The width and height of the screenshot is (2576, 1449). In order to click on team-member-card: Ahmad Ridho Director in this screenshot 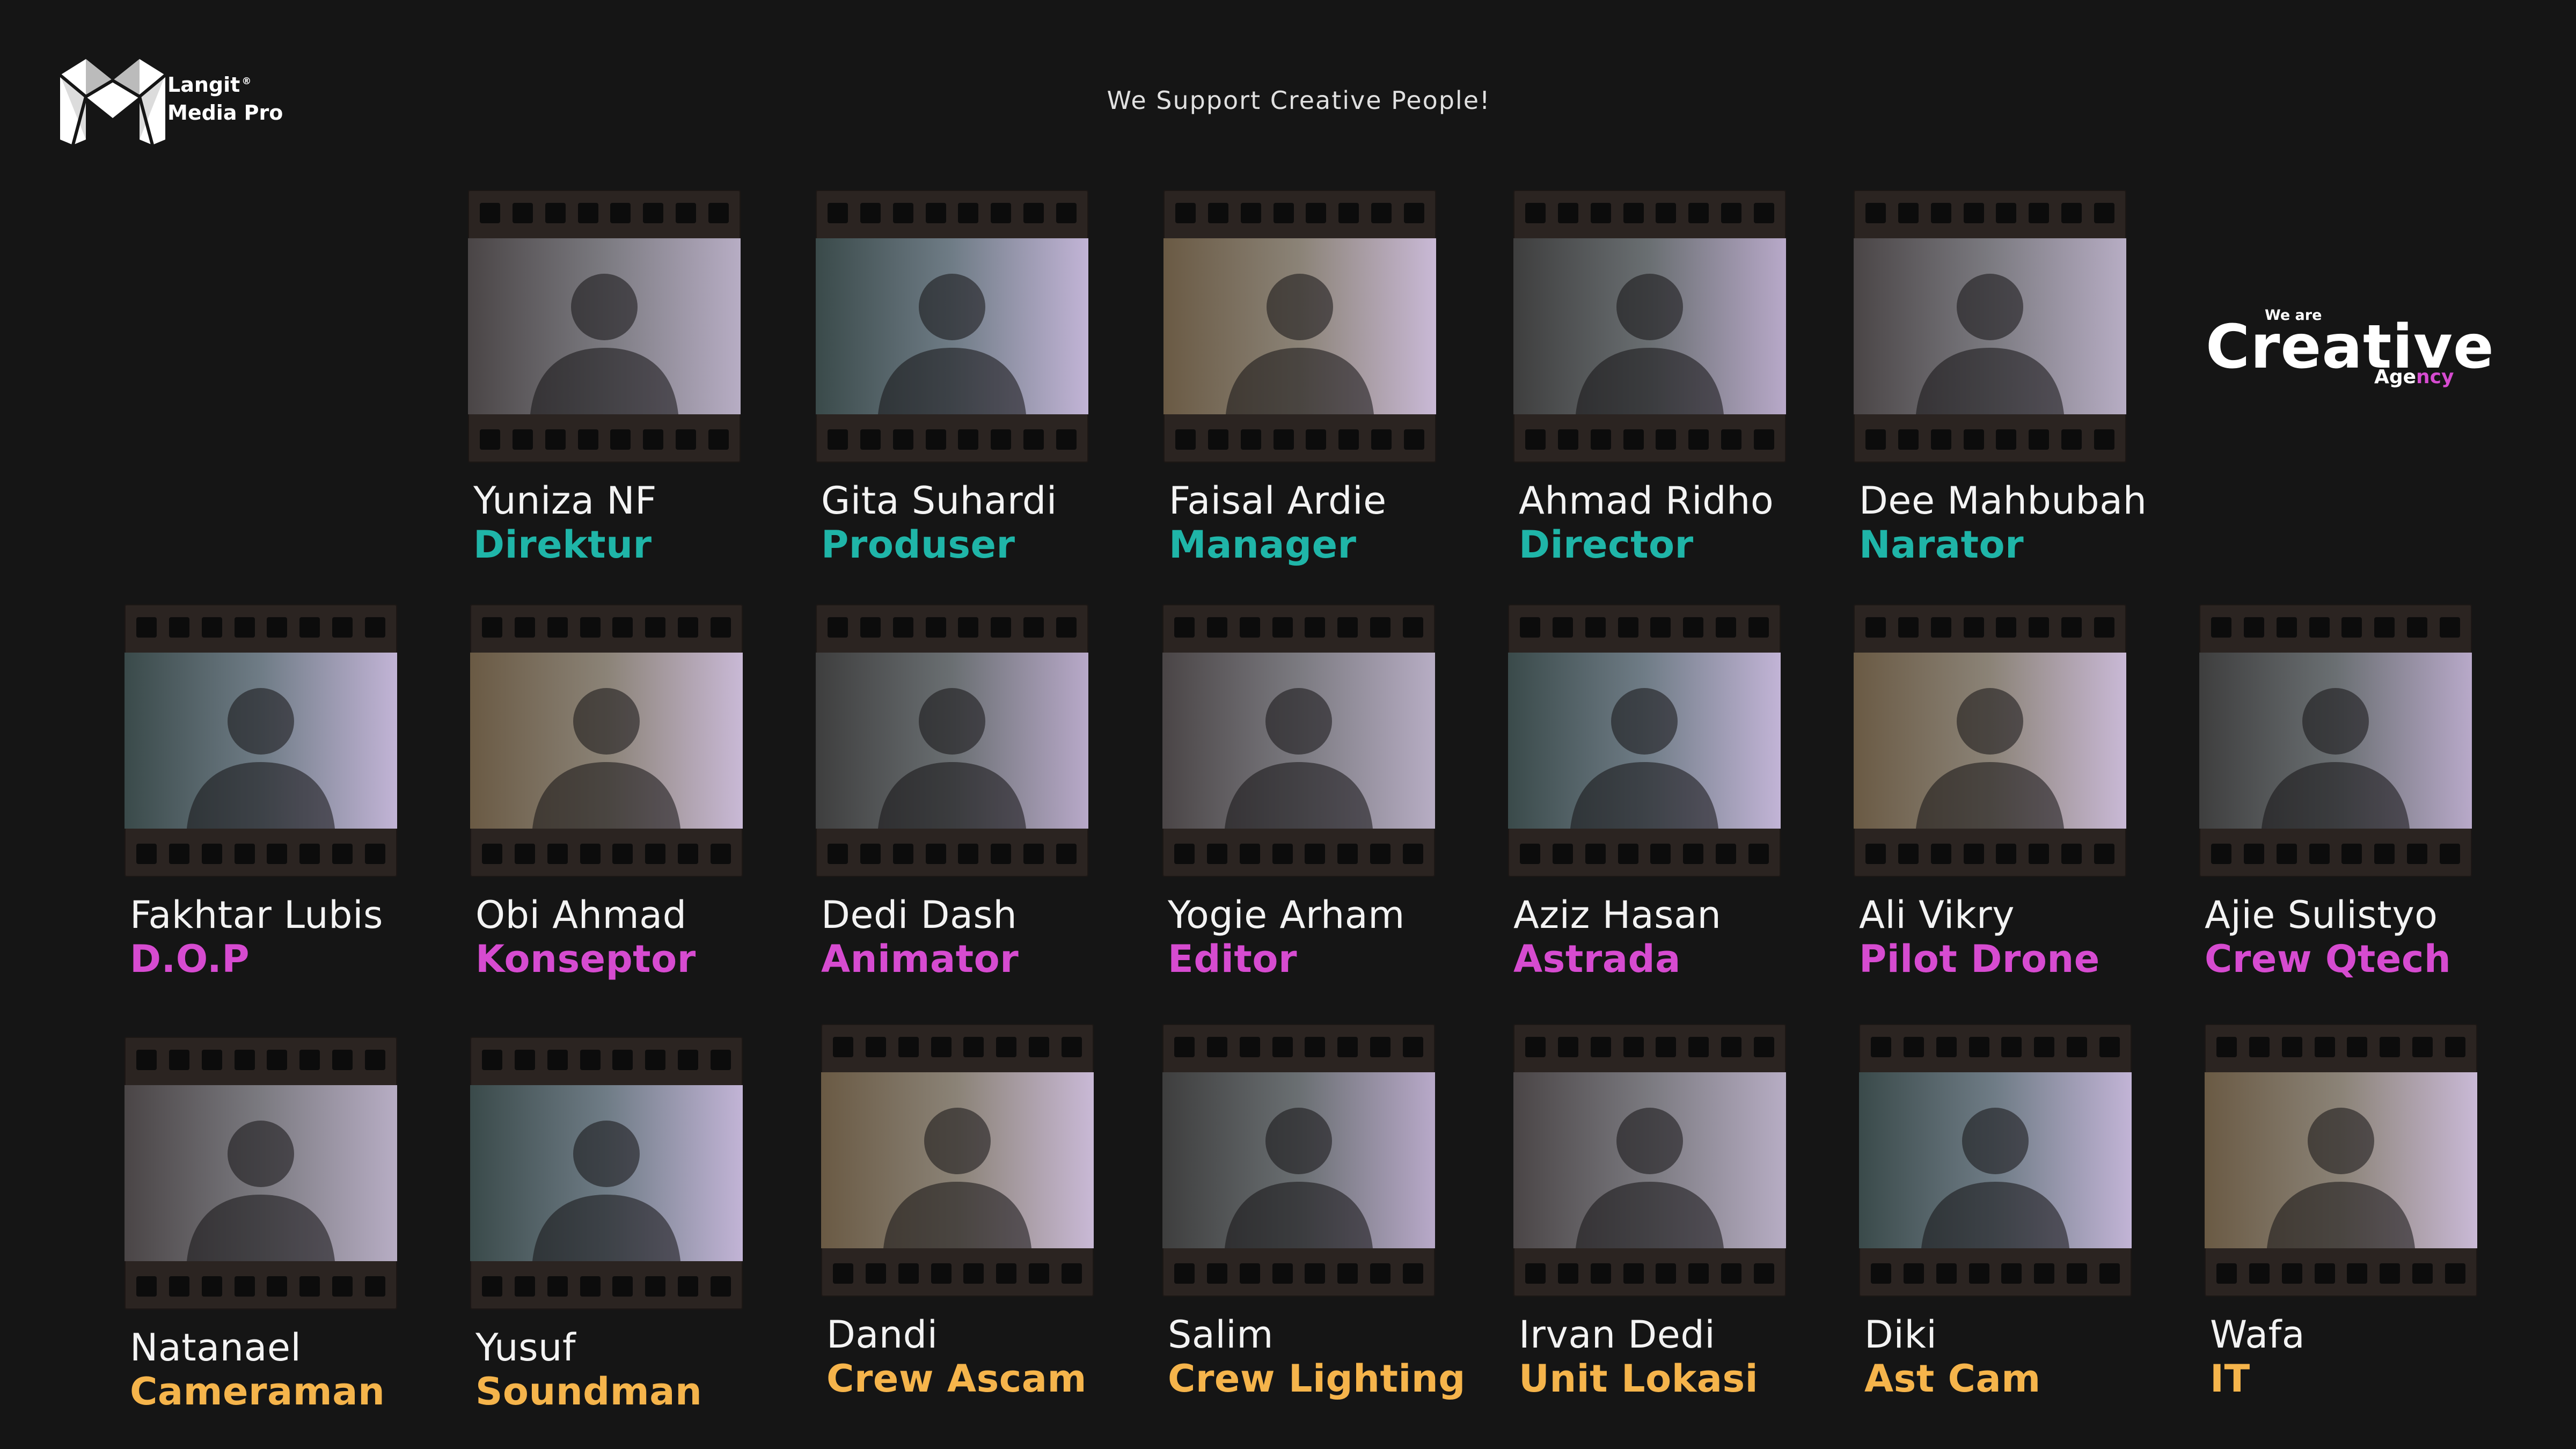, I will do `click(1674, 378)`.